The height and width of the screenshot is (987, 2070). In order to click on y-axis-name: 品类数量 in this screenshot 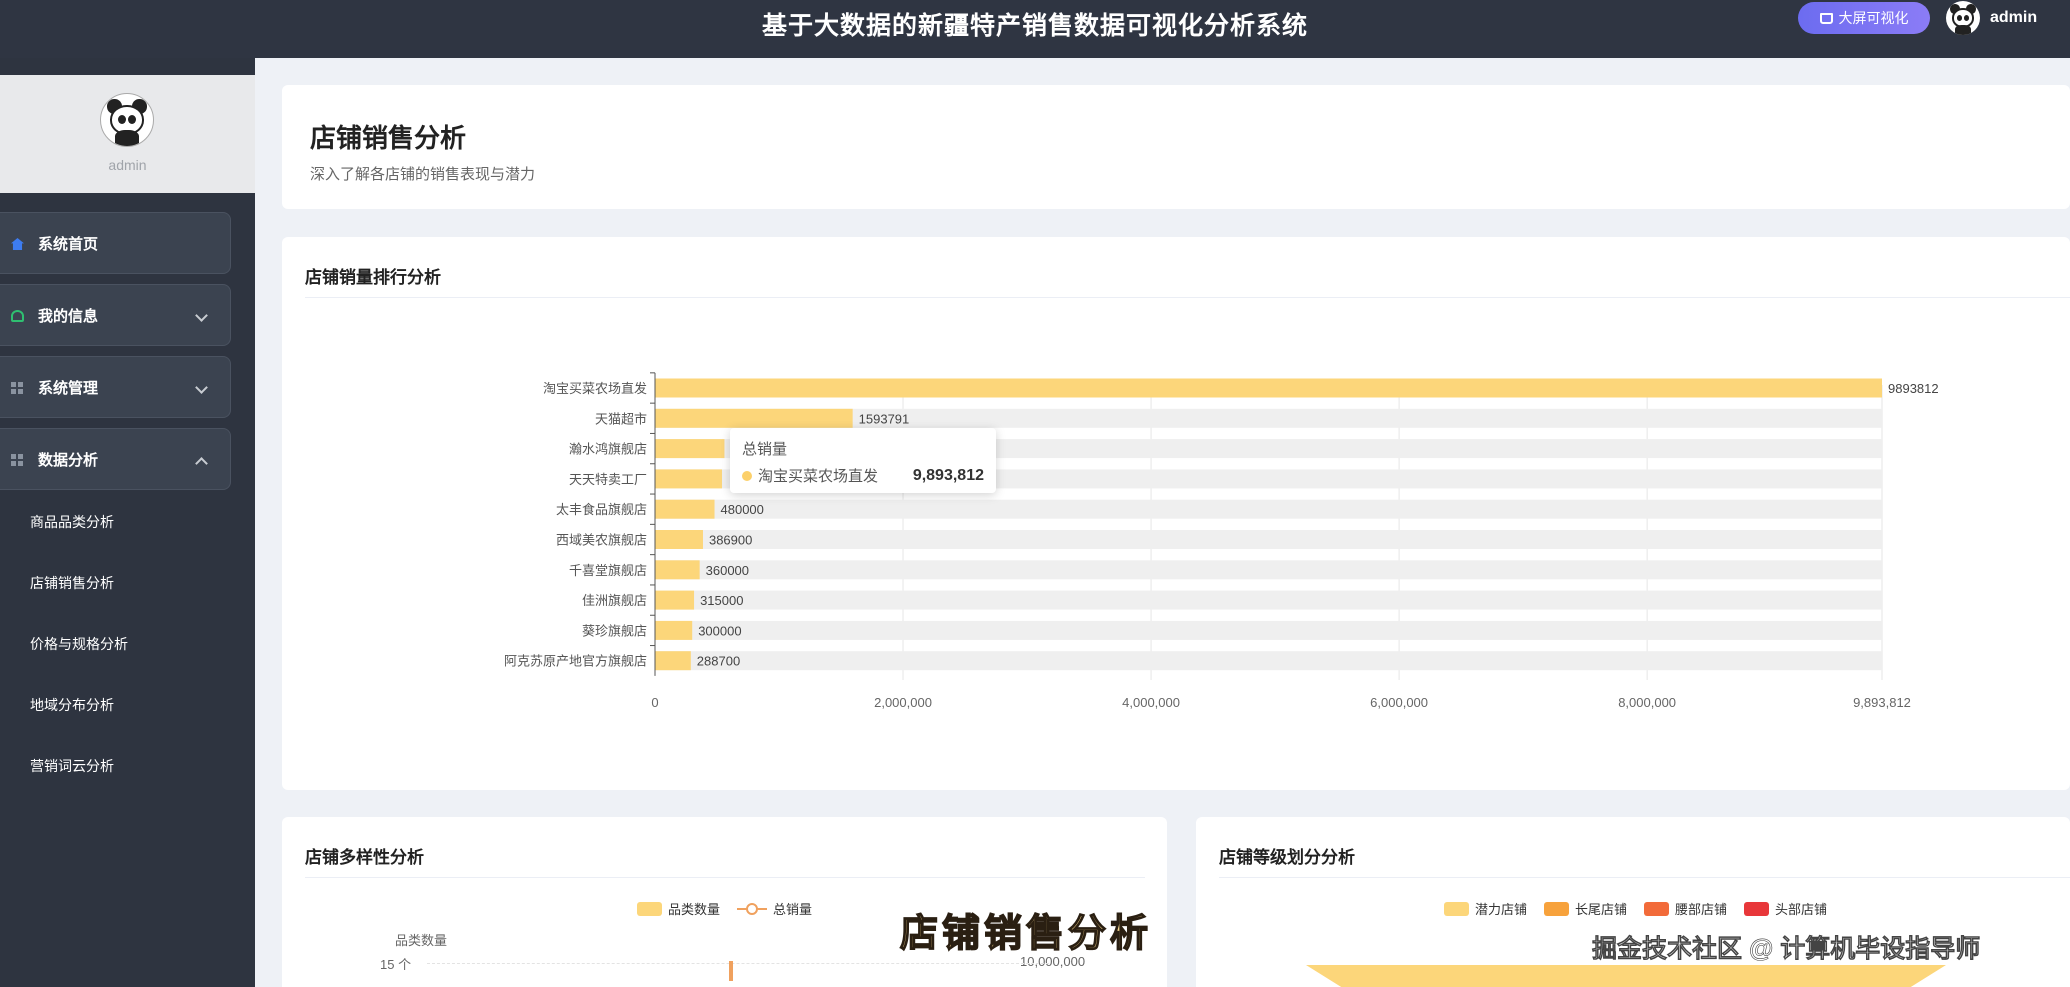, I will do `click(421, 940)`.